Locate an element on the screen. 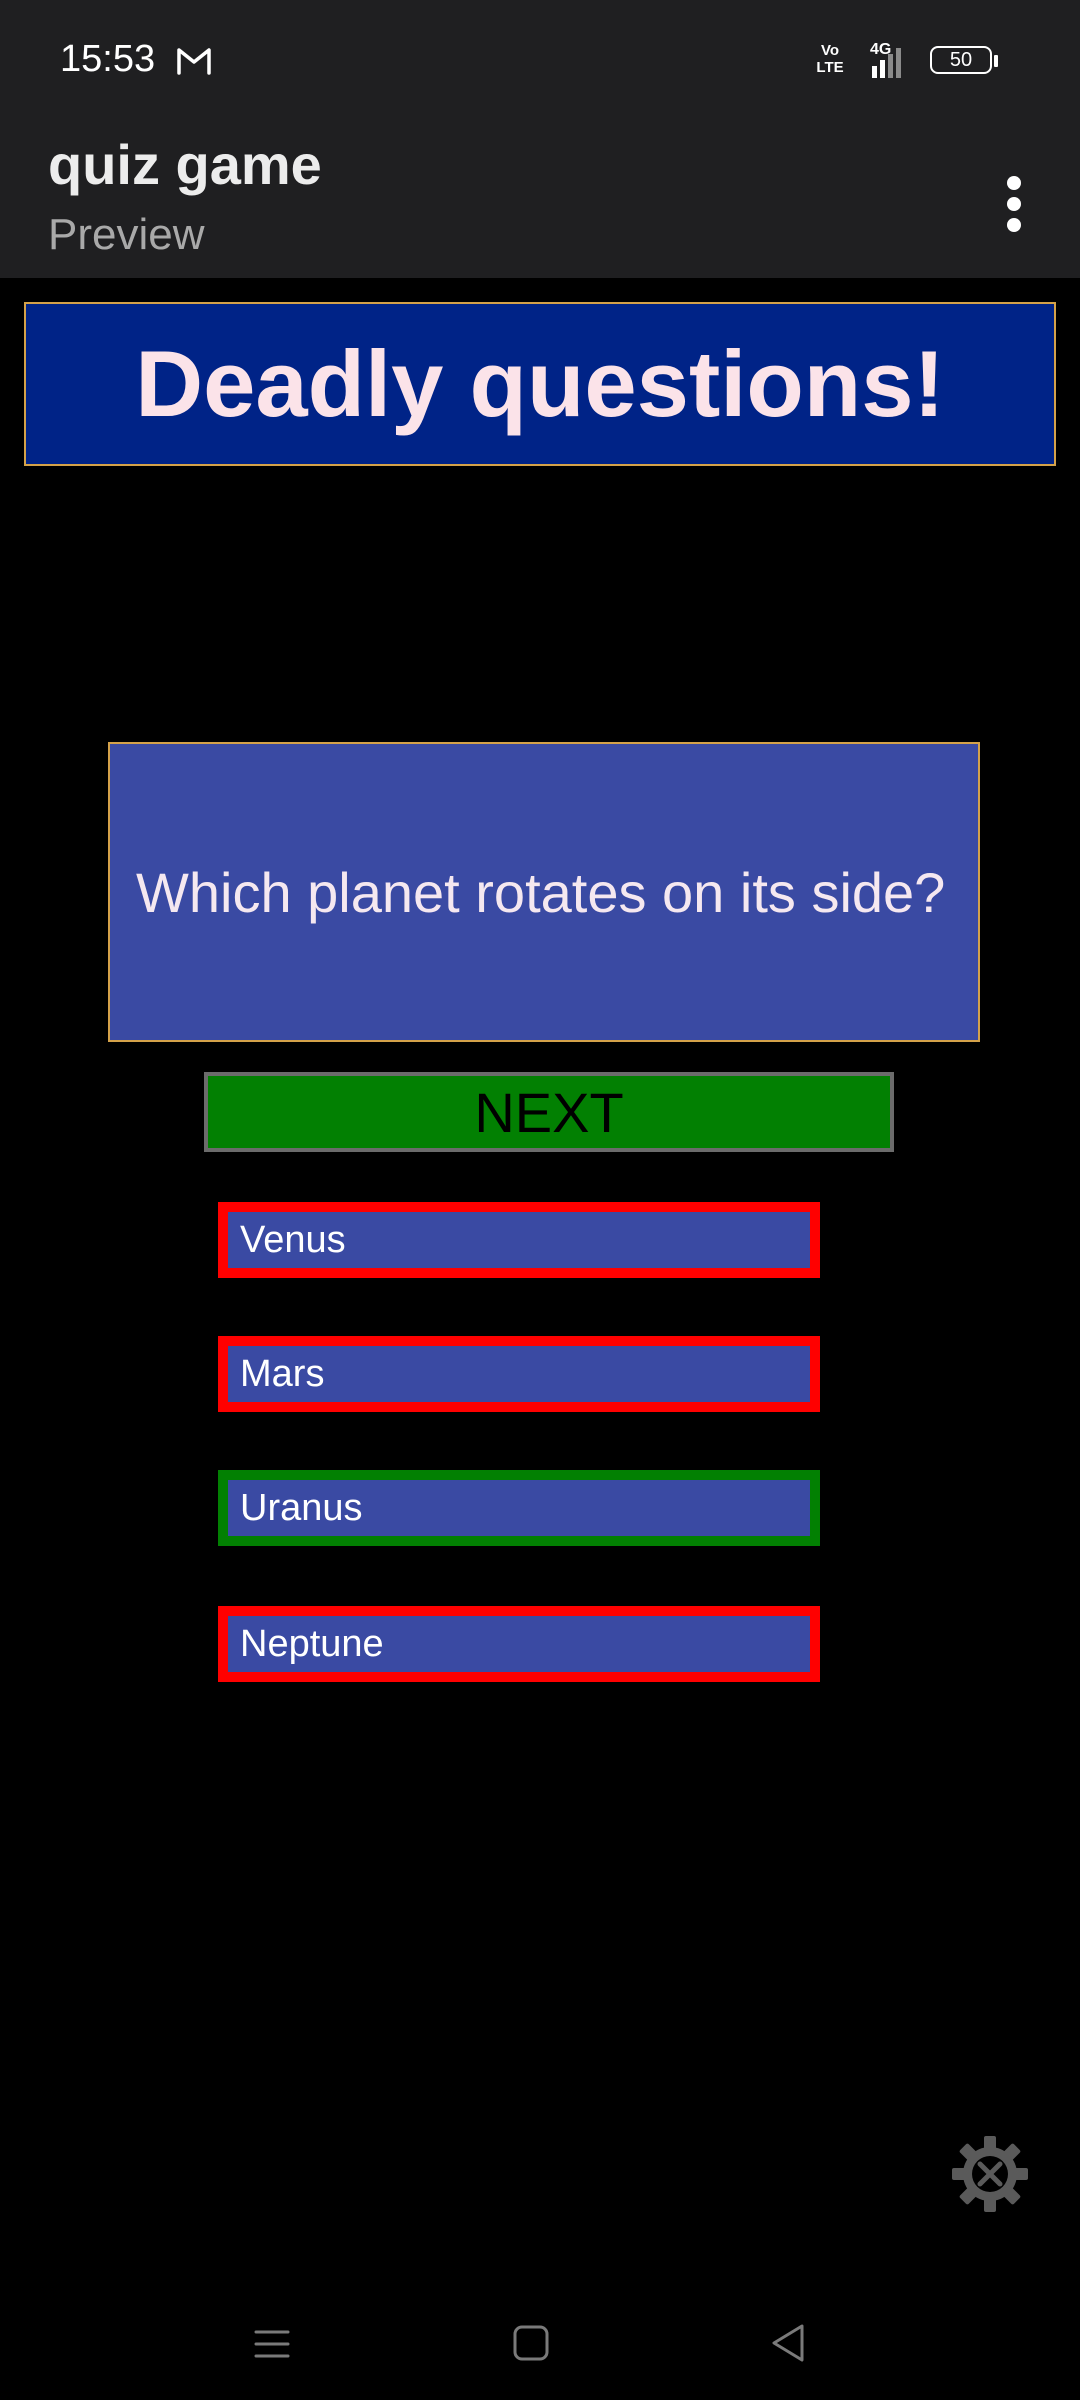  battery-level: 50 is located at coordinates (961, 60).